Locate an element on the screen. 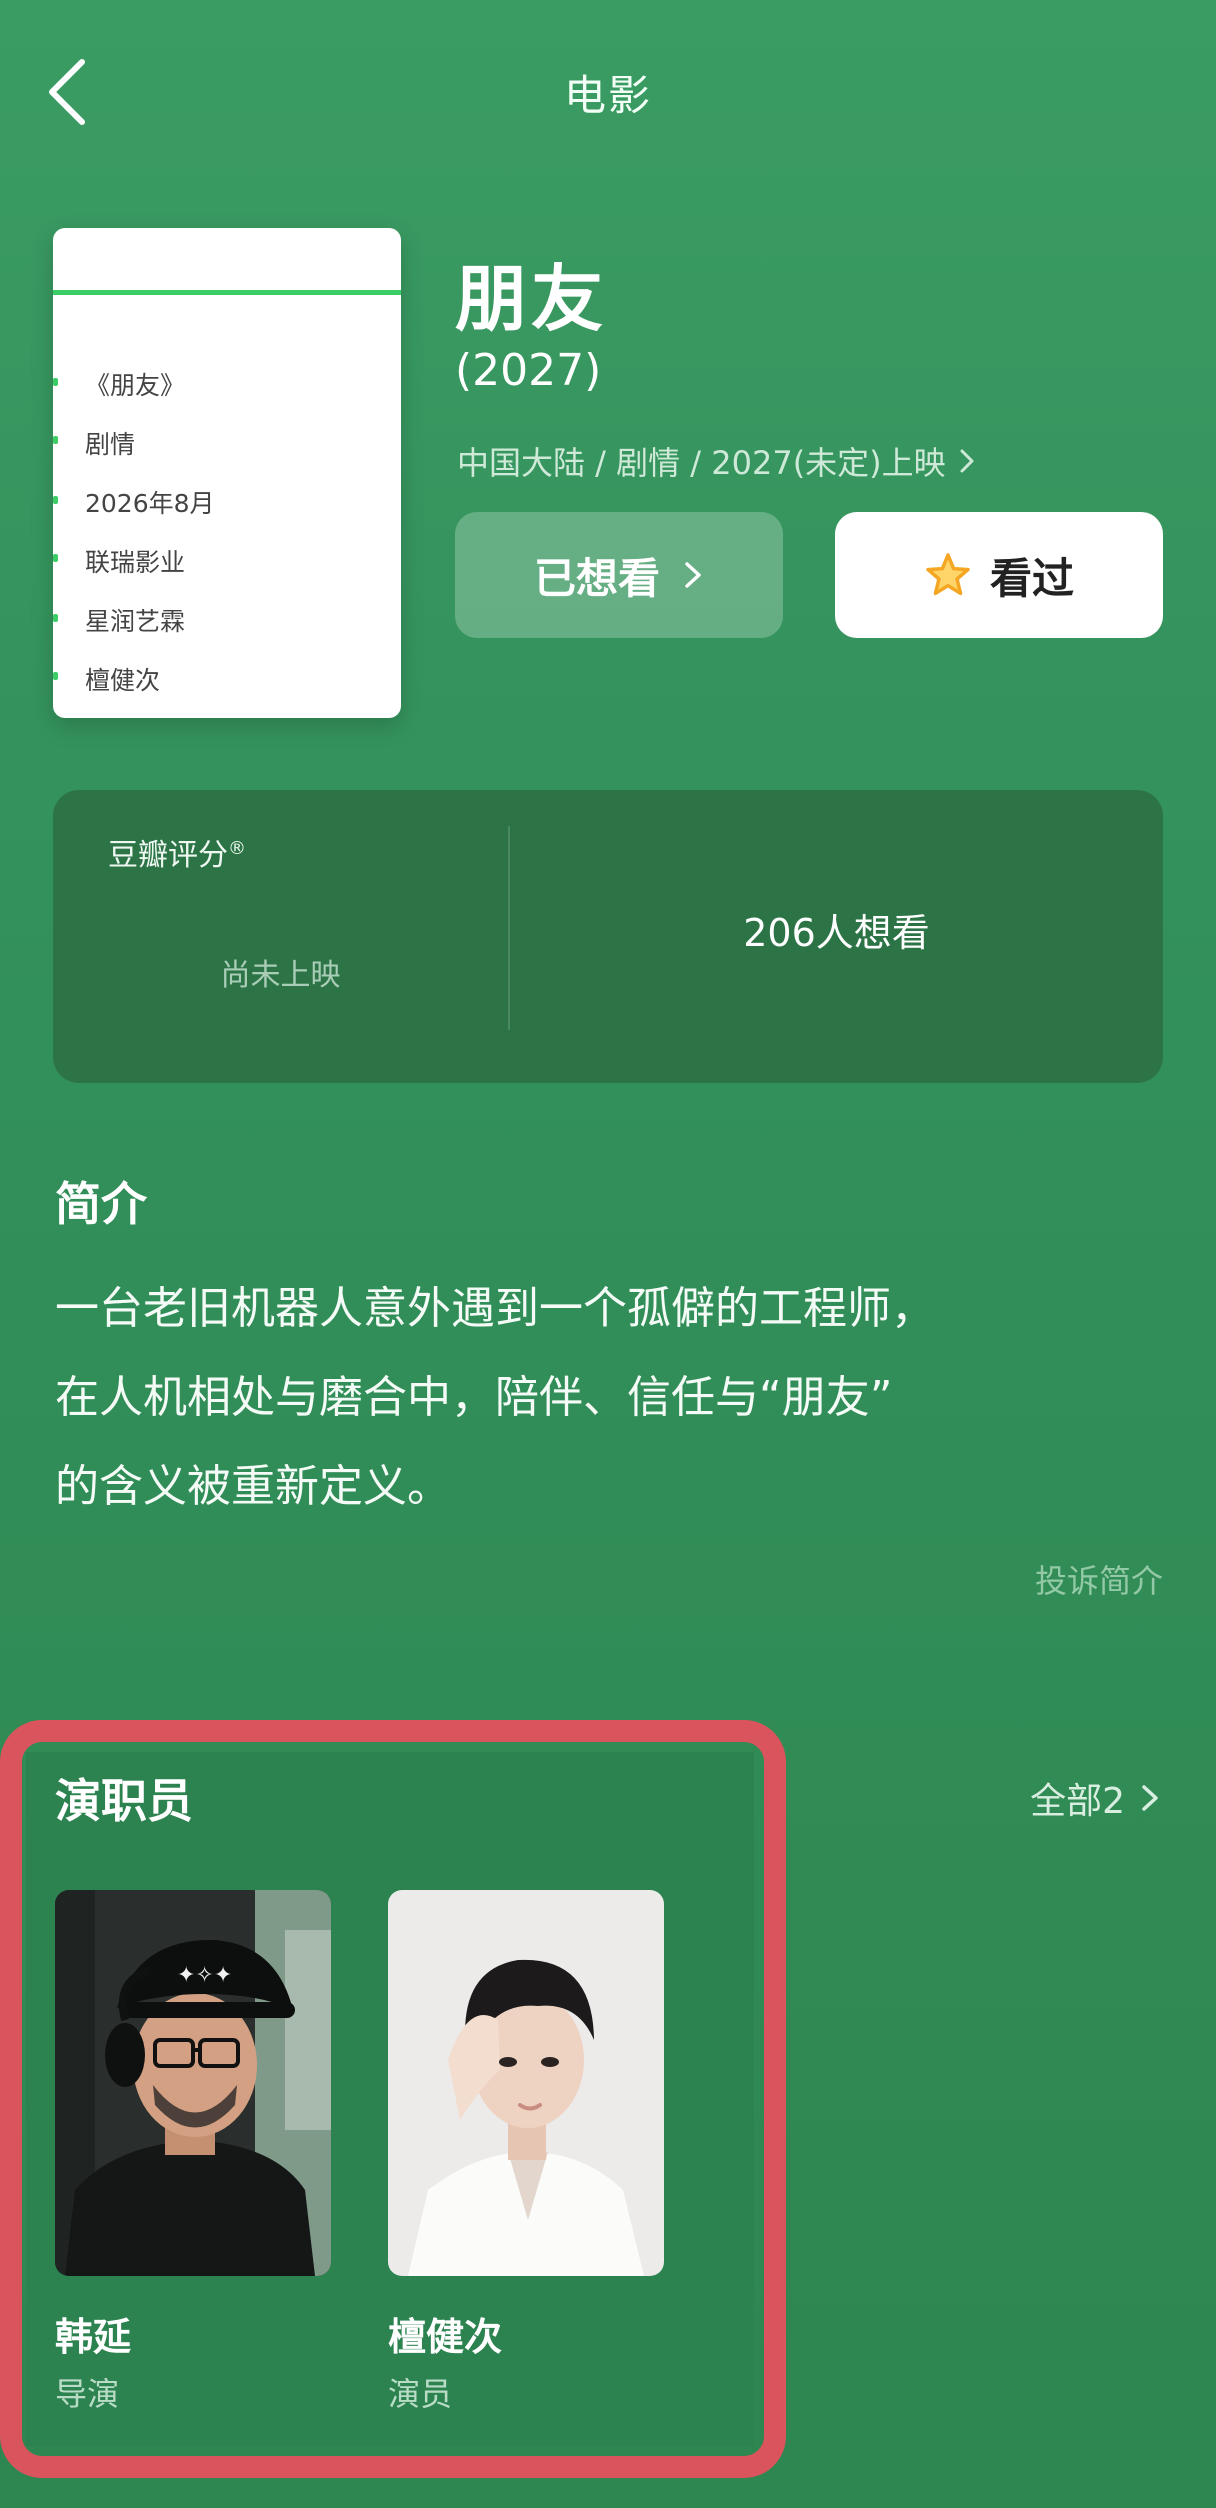  report-synopsis-link: 投诉简介 is located at coordinates (1099, 1579).